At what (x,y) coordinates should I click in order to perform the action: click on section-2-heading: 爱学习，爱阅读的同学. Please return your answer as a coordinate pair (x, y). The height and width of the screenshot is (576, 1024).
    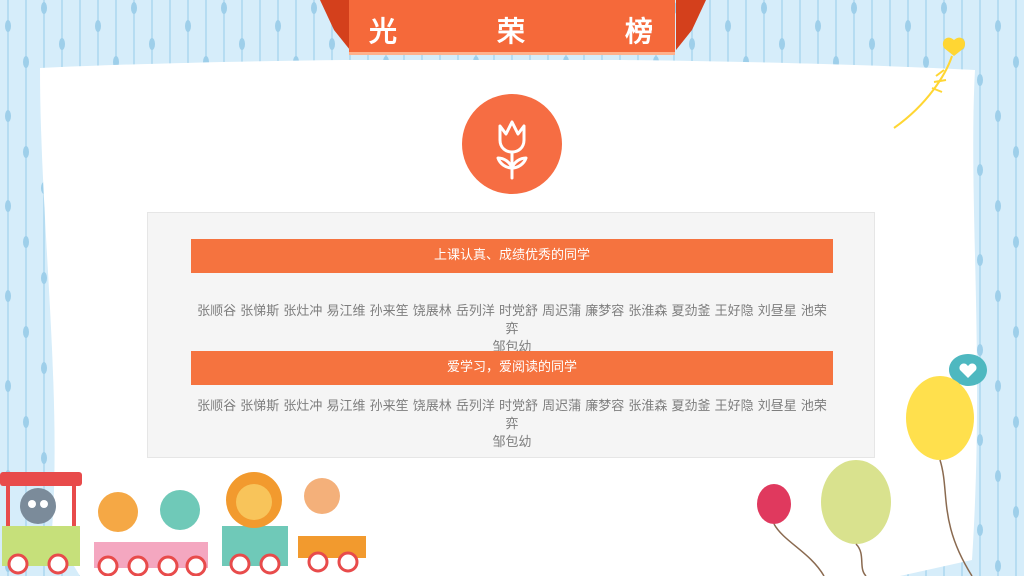
    Looking at the image, I should click on (512, 368).